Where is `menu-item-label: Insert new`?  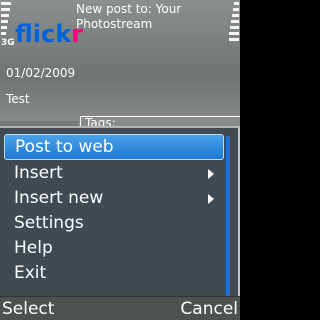 menu-item-label: Insert new is located at coordinates (59, 198).